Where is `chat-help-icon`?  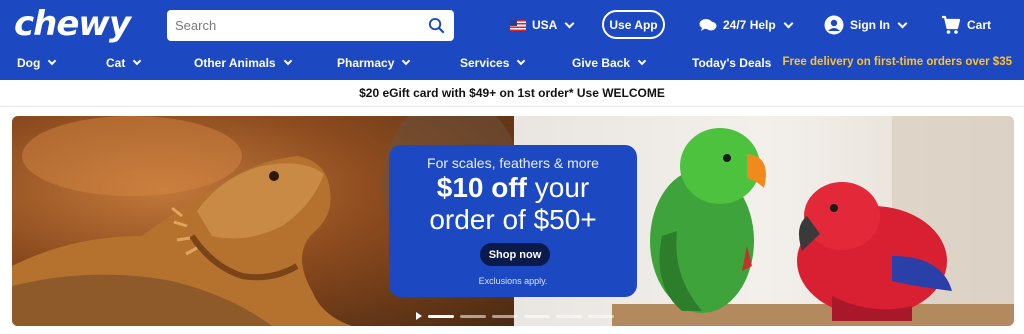 chat-help-icon is located at coordinates (708, 25).